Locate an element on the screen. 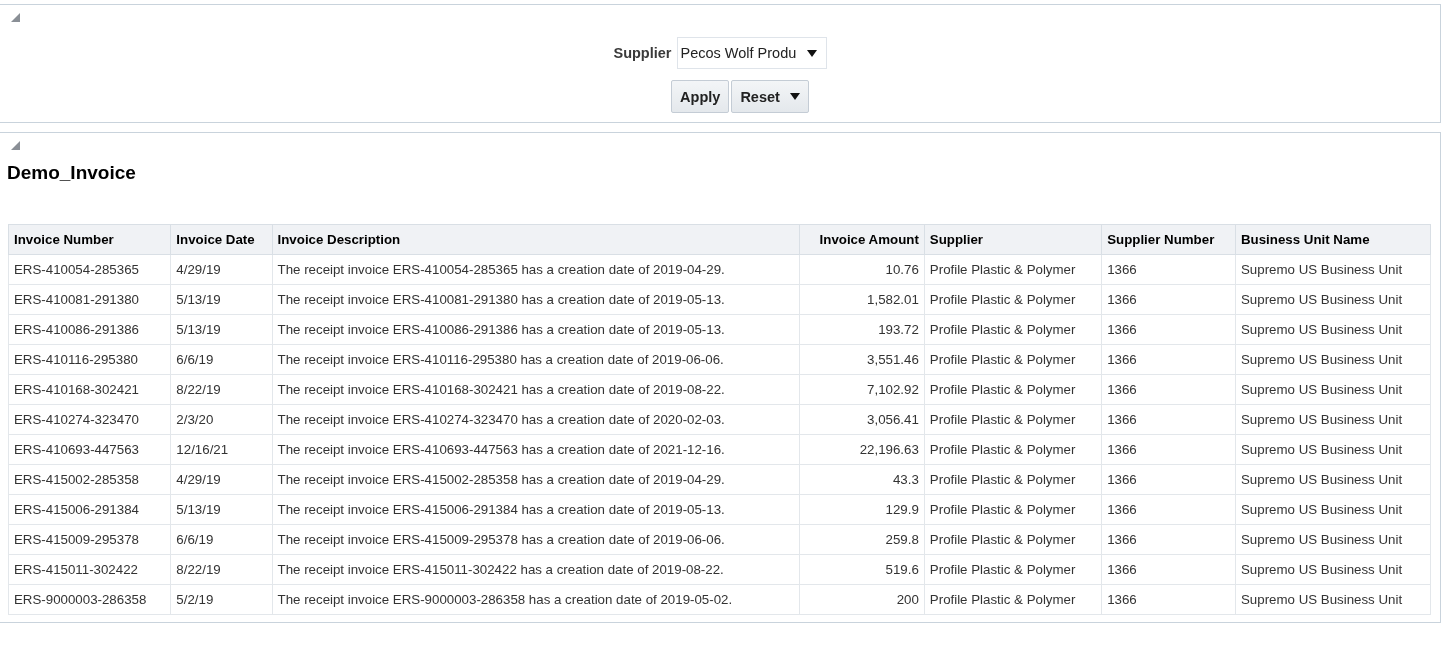 Image resolution: width=1443 pixels, height=662 pixels. table-cell: The receipt invoice ERS-415006-291384 has a creation date of 2019-05-13. is located at coordinates (536, 509).